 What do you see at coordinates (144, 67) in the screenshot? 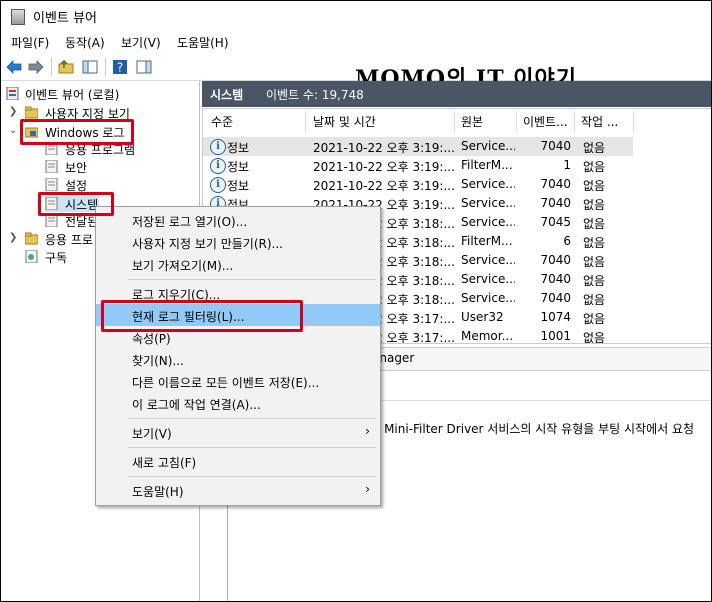
I see `action-pane-icon` at bounding box center [144, 67].